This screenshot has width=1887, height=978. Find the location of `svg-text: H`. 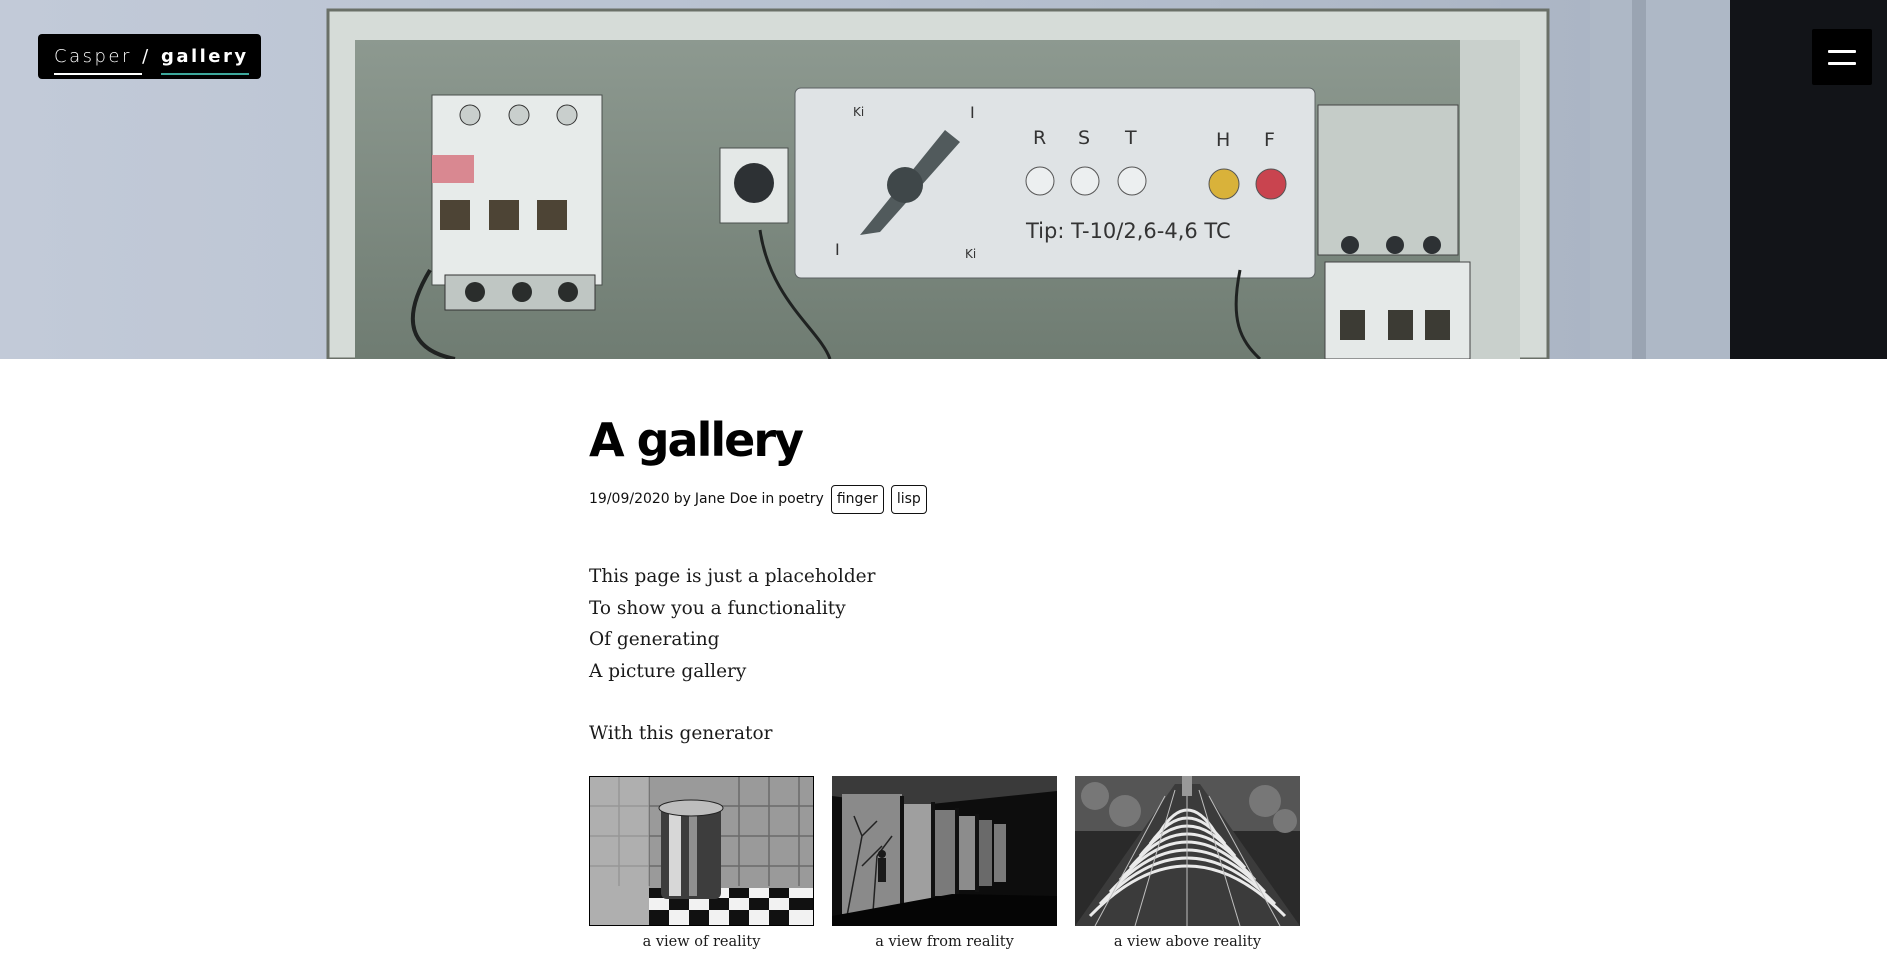

svg-text: H is located at coordinates (1223, 140).